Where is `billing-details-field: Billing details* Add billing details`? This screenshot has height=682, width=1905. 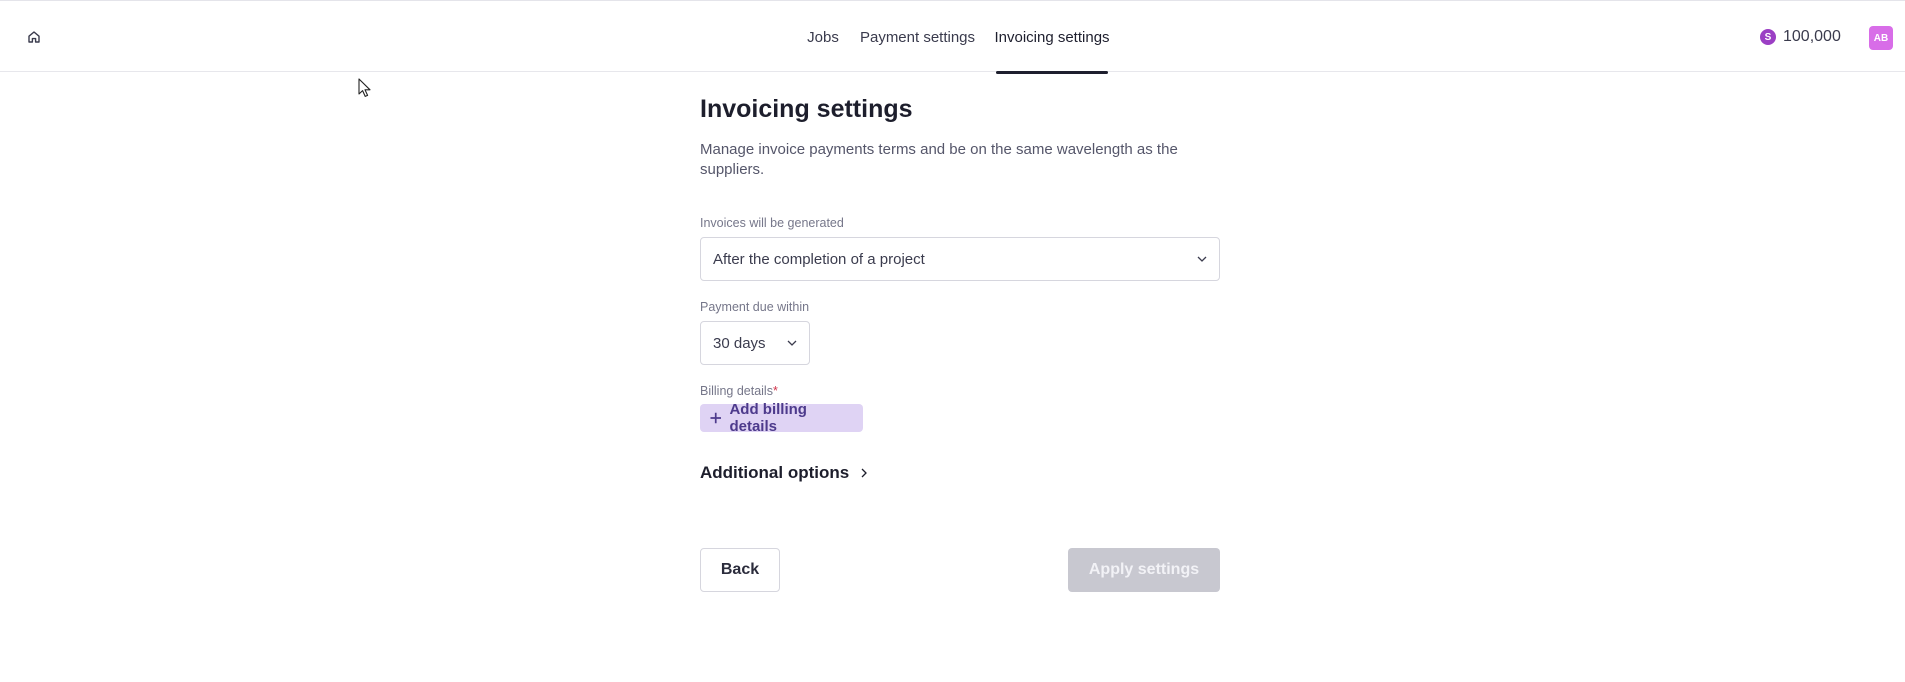 billing-details-field: Billing details* Add billing details is located at coordinates (781, 409).